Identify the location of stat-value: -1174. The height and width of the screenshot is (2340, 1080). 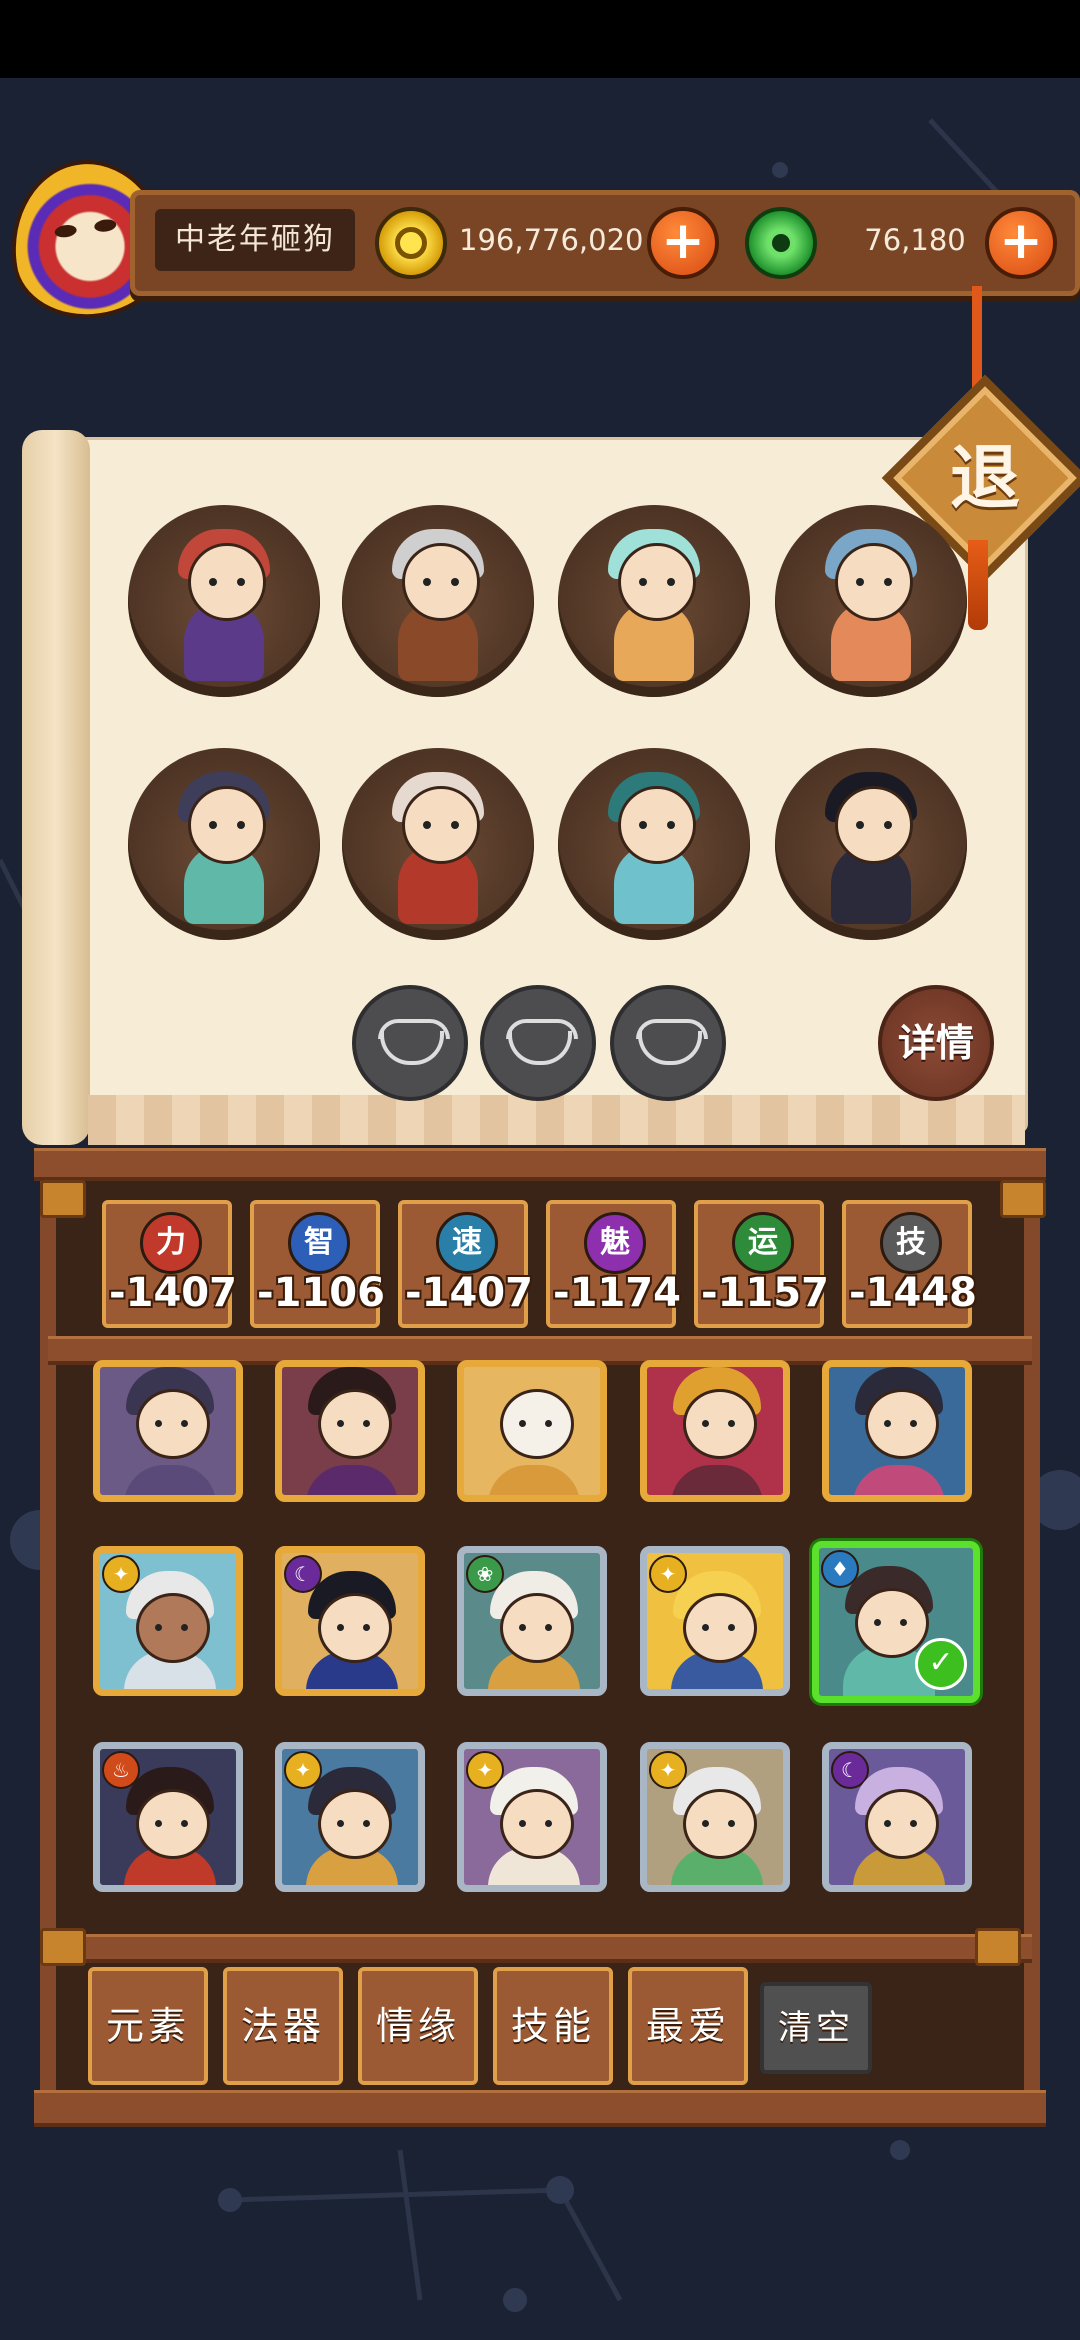
(617, 1293).